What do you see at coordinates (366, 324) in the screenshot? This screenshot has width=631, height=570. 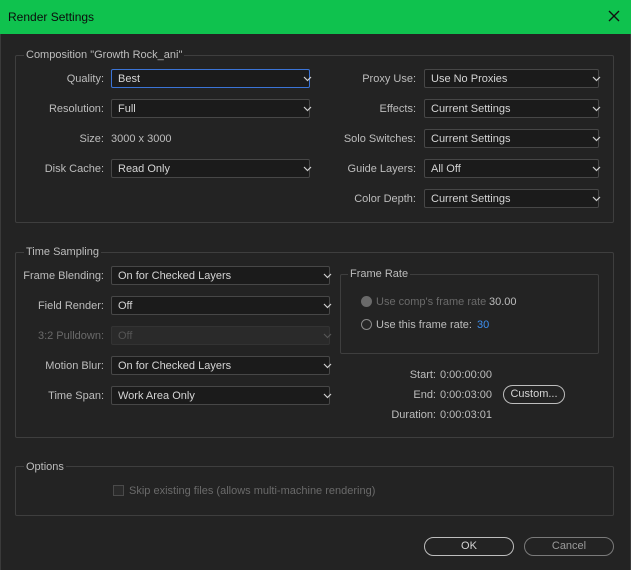 I see `use-this-frame-rate-radio` at bounding box center [366, 324].